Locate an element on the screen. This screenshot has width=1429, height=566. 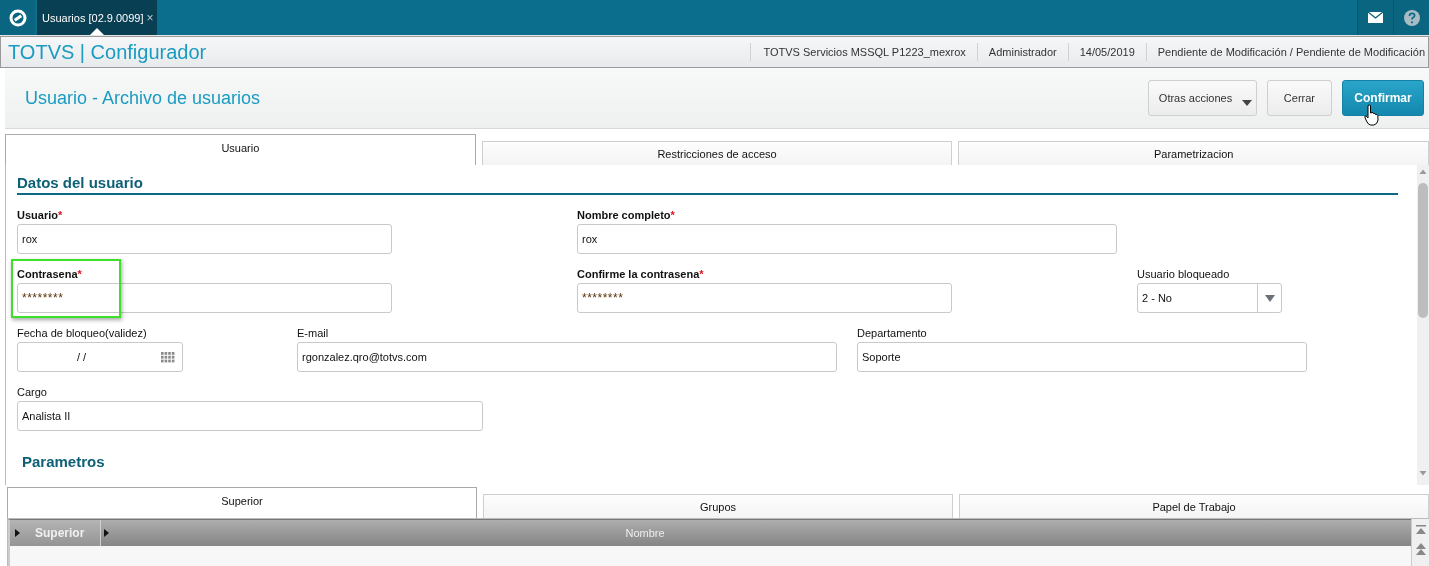
form-tab: Usuario is located at coordinates (240, 149).